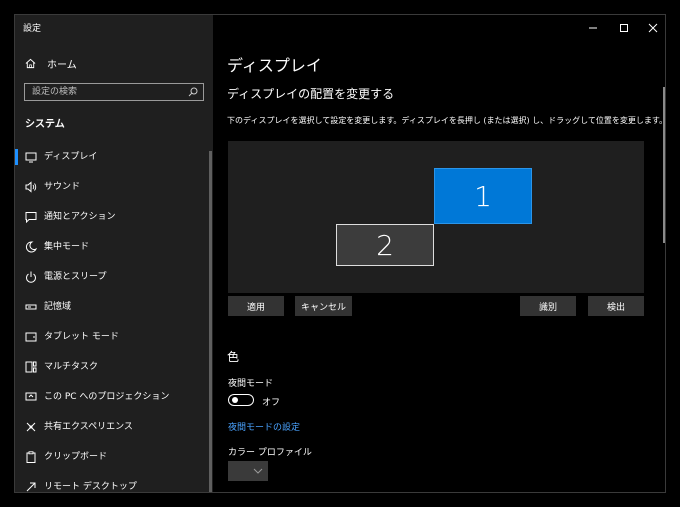  What do you see at coordinates (653, 28) in the screenshot?
I see `close-icon` at bounding box center [653, 28].